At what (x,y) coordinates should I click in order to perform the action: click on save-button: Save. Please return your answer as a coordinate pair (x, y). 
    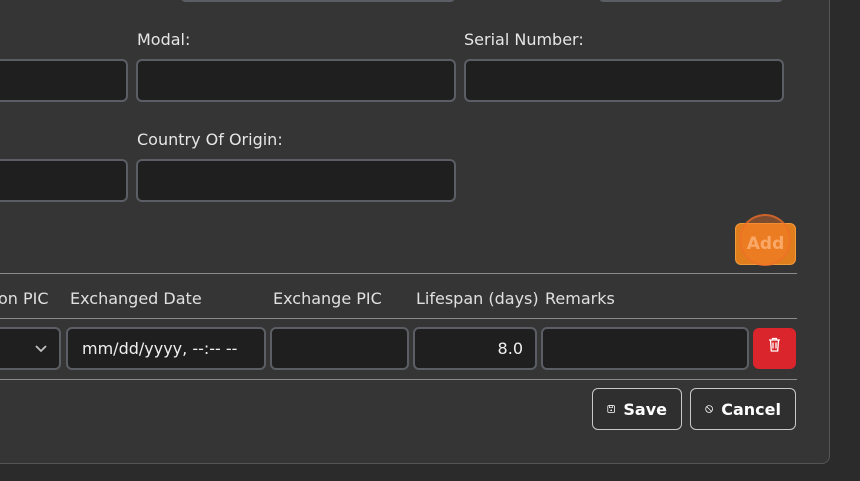
    Looking at the image, I should click on (637, 409).